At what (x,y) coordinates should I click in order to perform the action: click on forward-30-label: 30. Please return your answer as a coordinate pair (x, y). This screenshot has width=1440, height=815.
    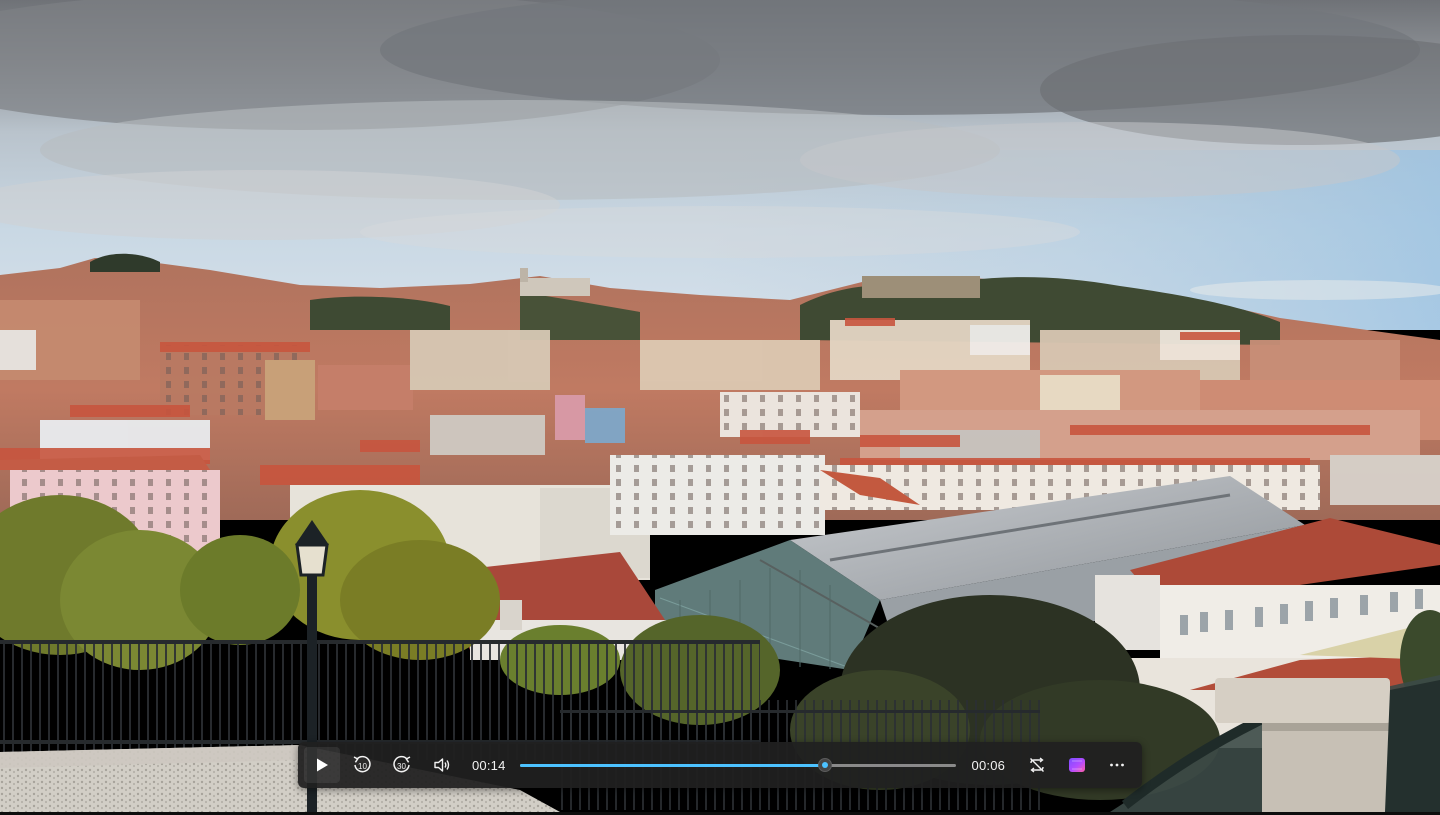
    Looking at the image, I should click on (401, 766).